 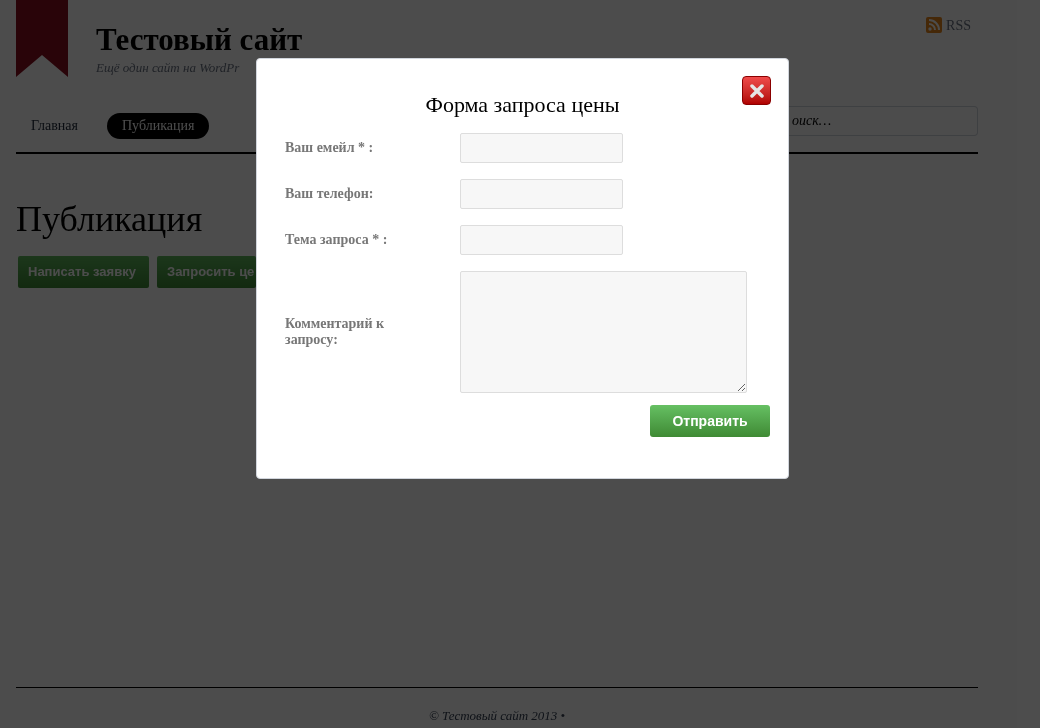 What do you see at coordinates (330, 194) in the screenshot?
I see `field-label: Ваш телефон:` at bounding box center [330, 194].